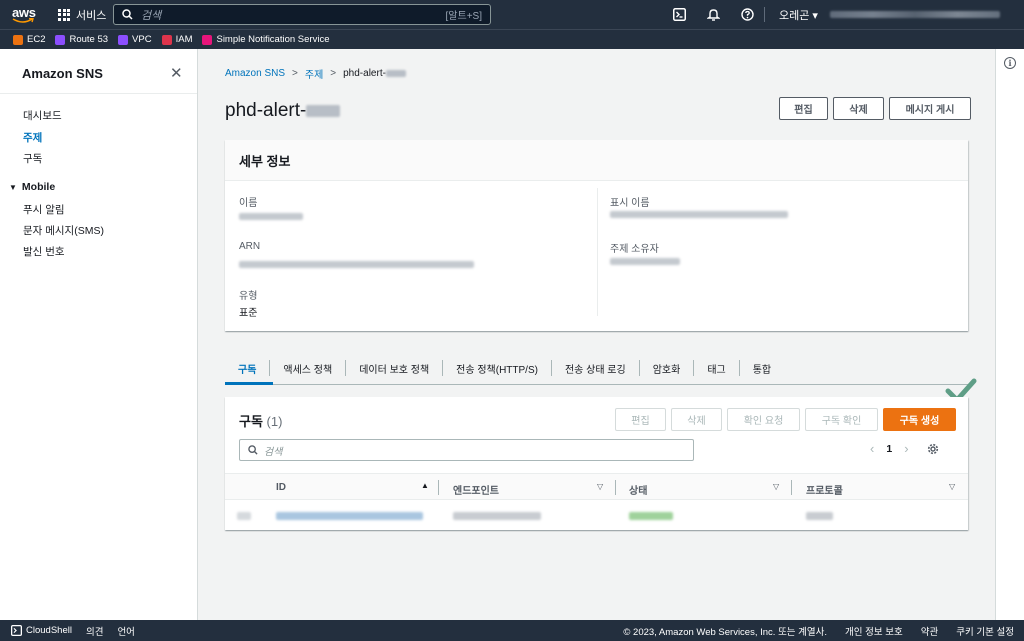 The image size is (1024, 641). What do you see at coordinates (176, 73) in the screenshot?
I see `close-icon: ✕` at bounding box center [176, 73].